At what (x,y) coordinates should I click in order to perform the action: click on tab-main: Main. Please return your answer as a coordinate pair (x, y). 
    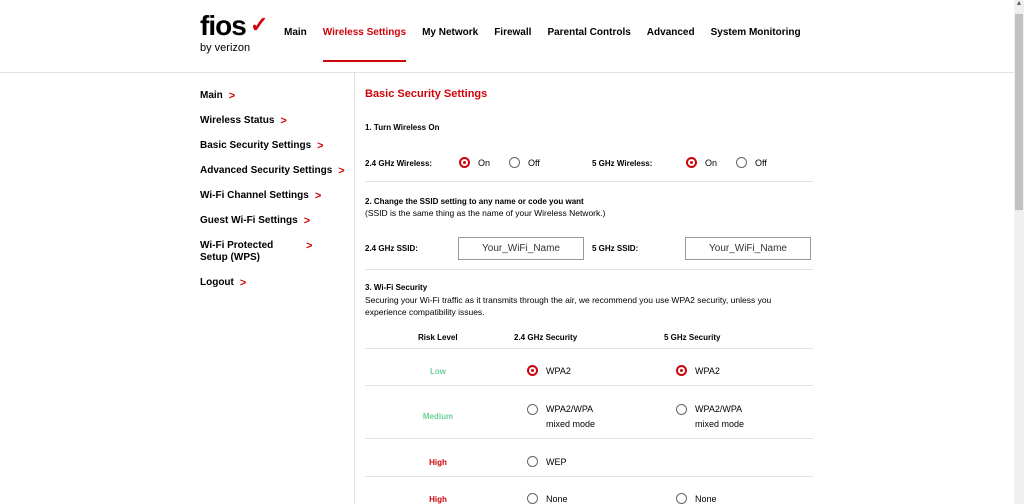
    Looking at the image, I should click on (295, 37).